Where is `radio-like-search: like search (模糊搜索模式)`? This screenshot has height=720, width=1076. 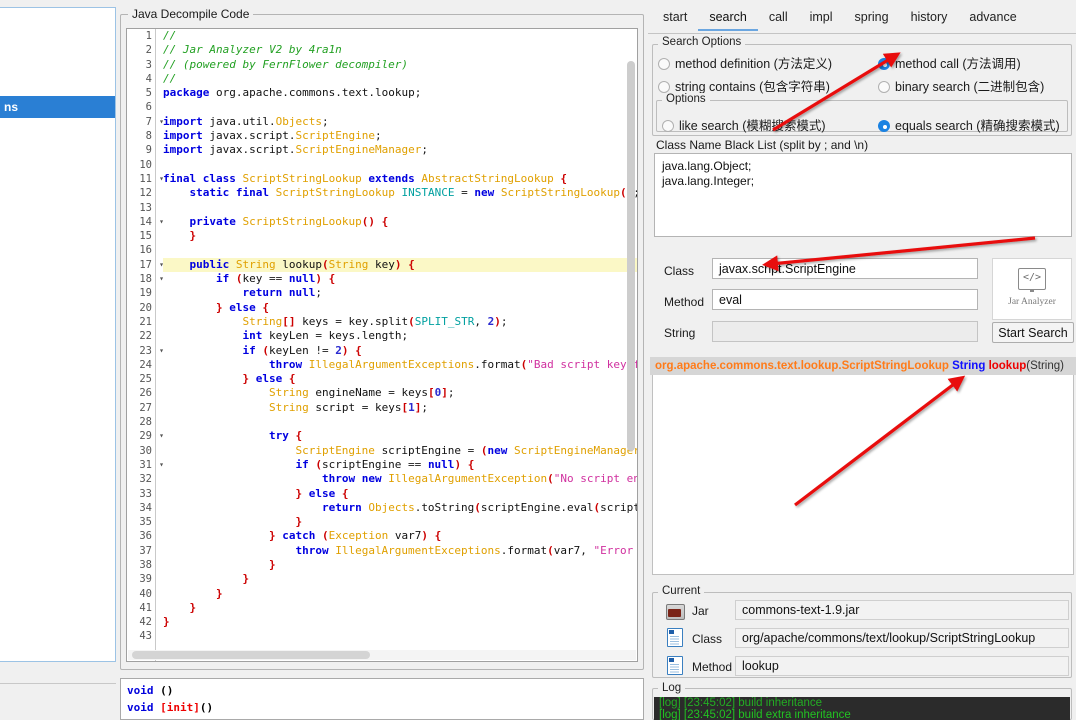
radio-like-search: like search (模糊搜索模式) is located at coordinates (744, 124).